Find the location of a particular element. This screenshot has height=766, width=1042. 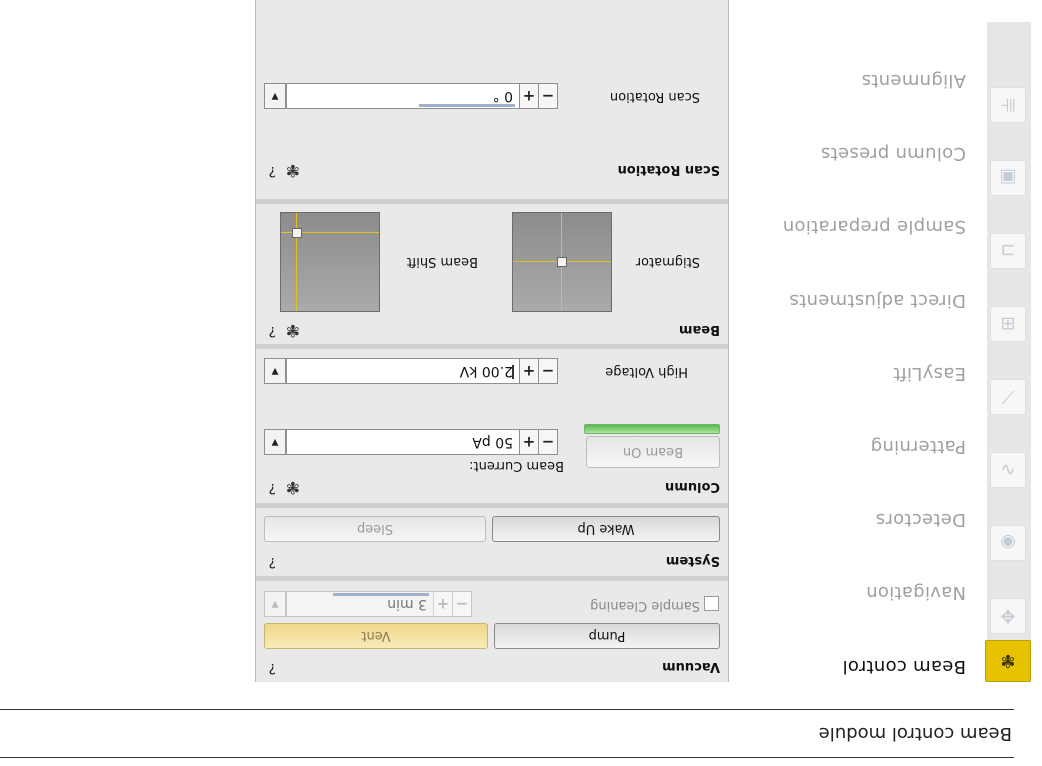

scan-rotation-progress is located at coordinates (467, 105).